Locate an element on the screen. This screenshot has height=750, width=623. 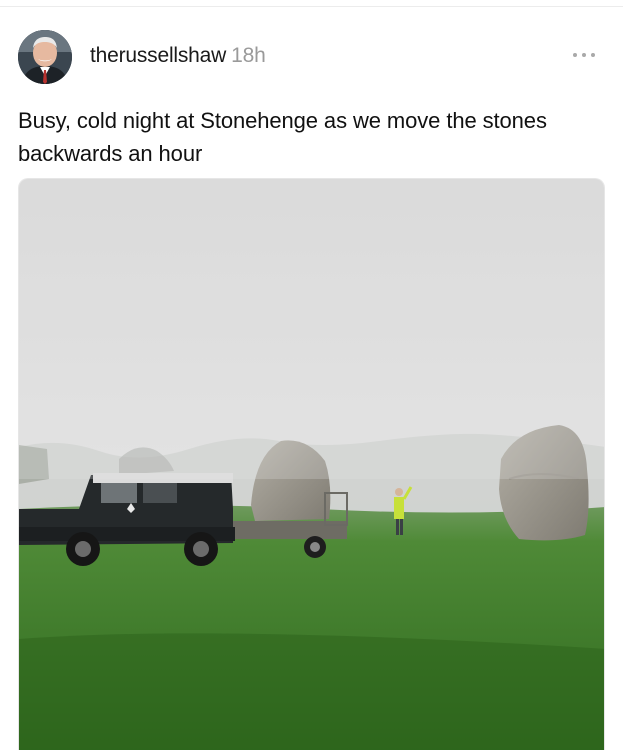
post-header: therussellshaw 18h is located at coordinates (311, 58).